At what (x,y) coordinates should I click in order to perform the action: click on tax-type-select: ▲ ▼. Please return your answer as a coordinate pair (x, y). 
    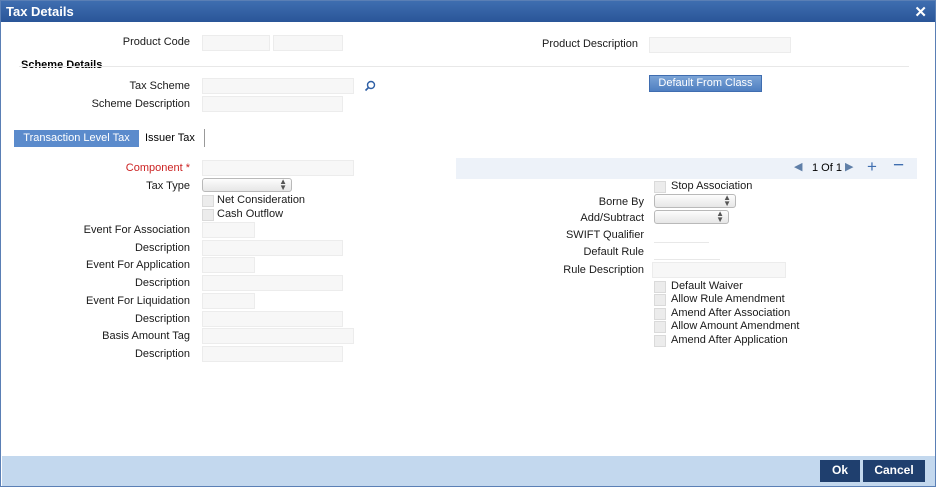
    Looking at the image, I should click on (247, 185).